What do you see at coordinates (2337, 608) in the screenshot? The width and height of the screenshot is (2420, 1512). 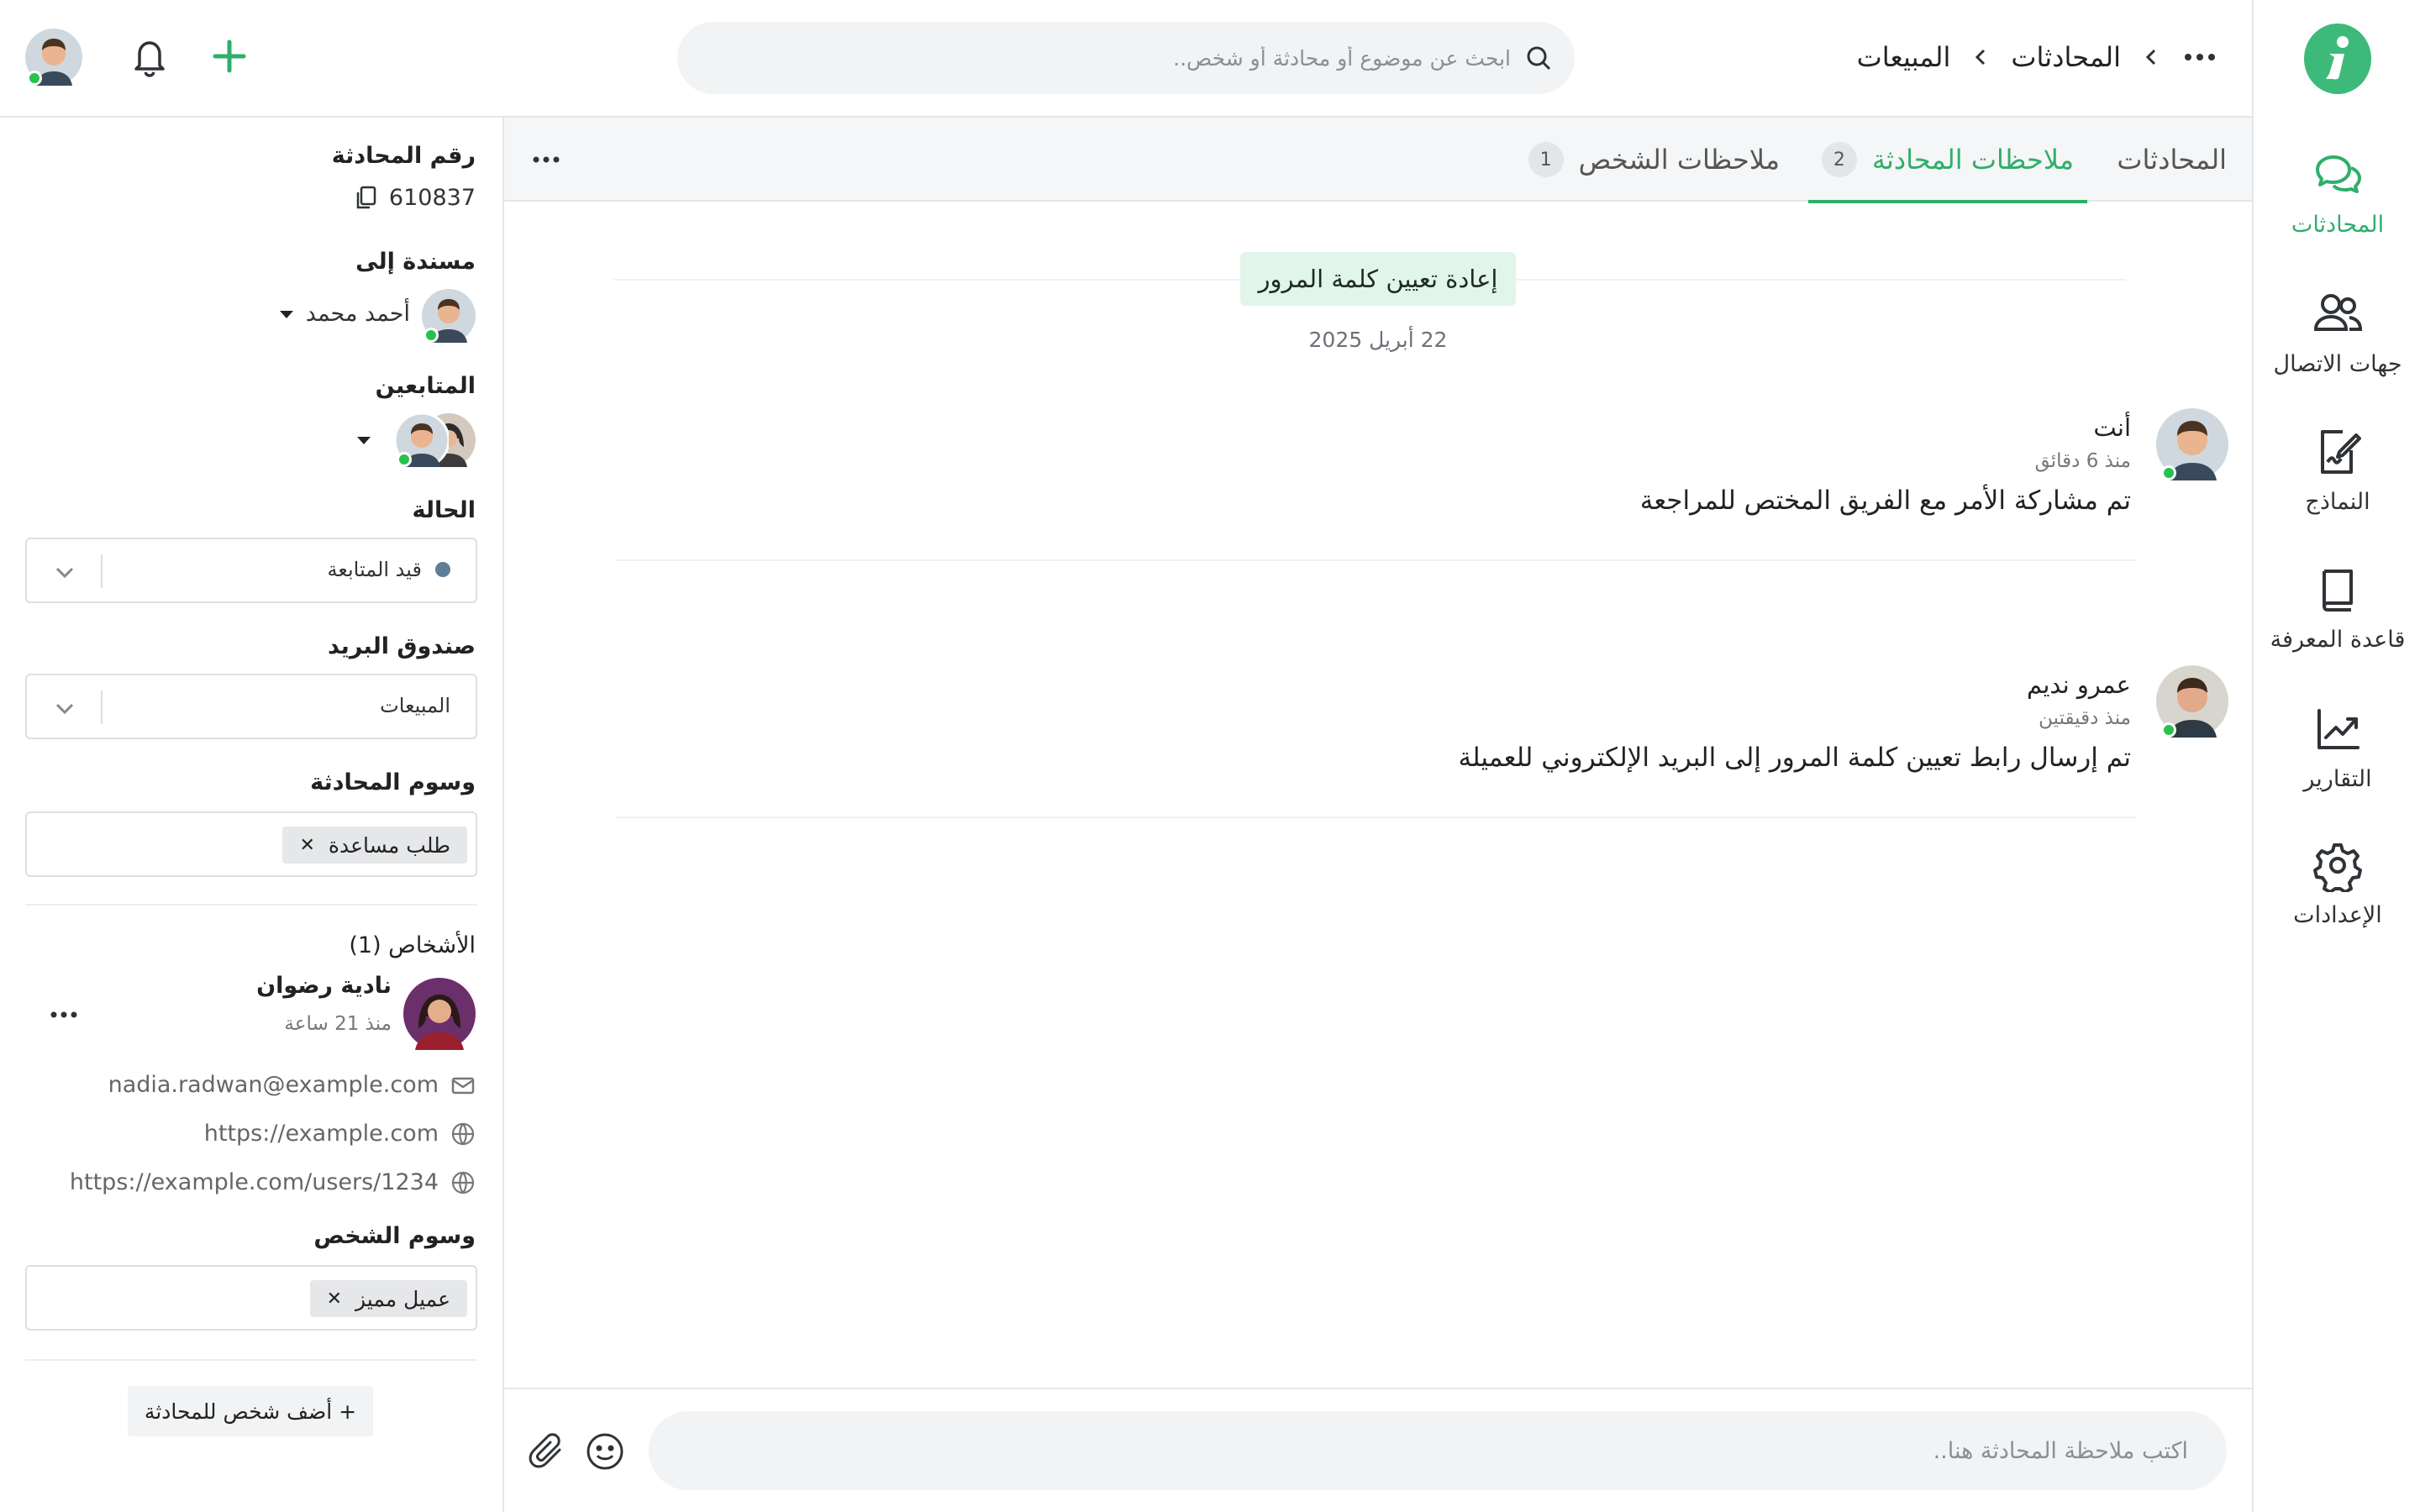 I see `nav-item-knowledge-base: قاعدة المعرفة` at bounding box center [2337, 608].